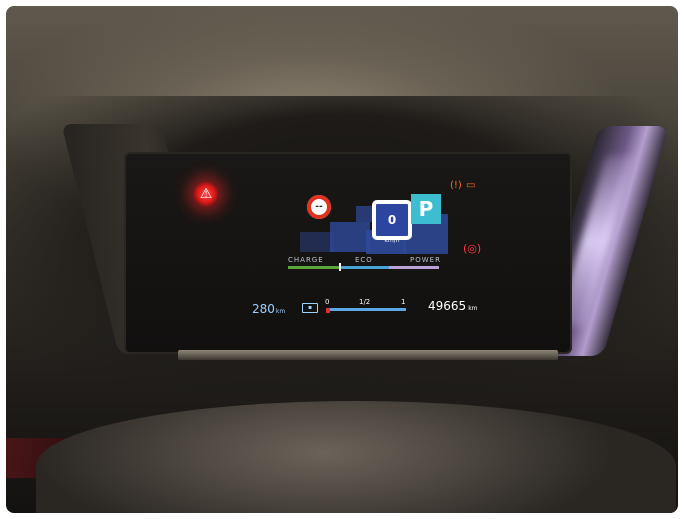  I want to click on power-bar, so click(414, 267).